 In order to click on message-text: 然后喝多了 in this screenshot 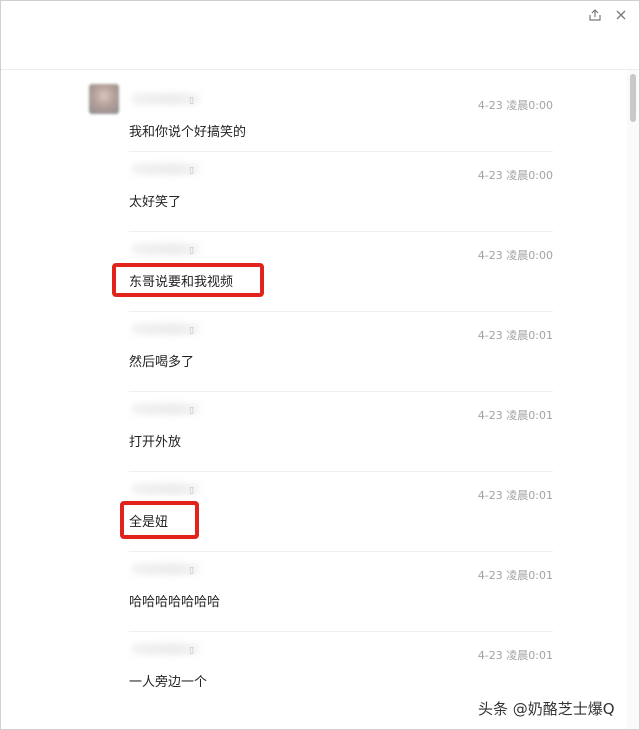, I will do `click(162, 362)`.